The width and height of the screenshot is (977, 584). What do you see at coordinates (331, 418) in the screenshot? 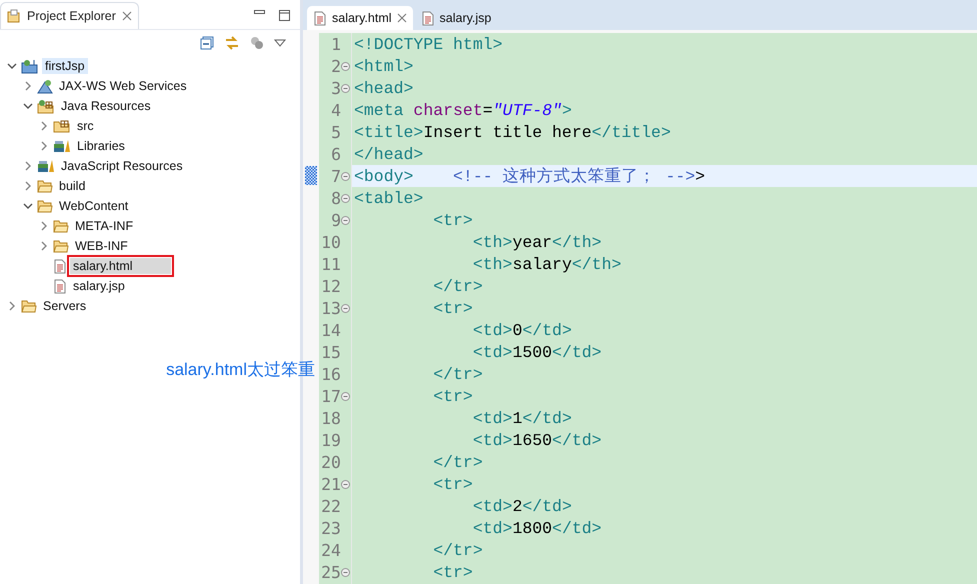
I see `line-number: 18` at bounding box center [331, 418].